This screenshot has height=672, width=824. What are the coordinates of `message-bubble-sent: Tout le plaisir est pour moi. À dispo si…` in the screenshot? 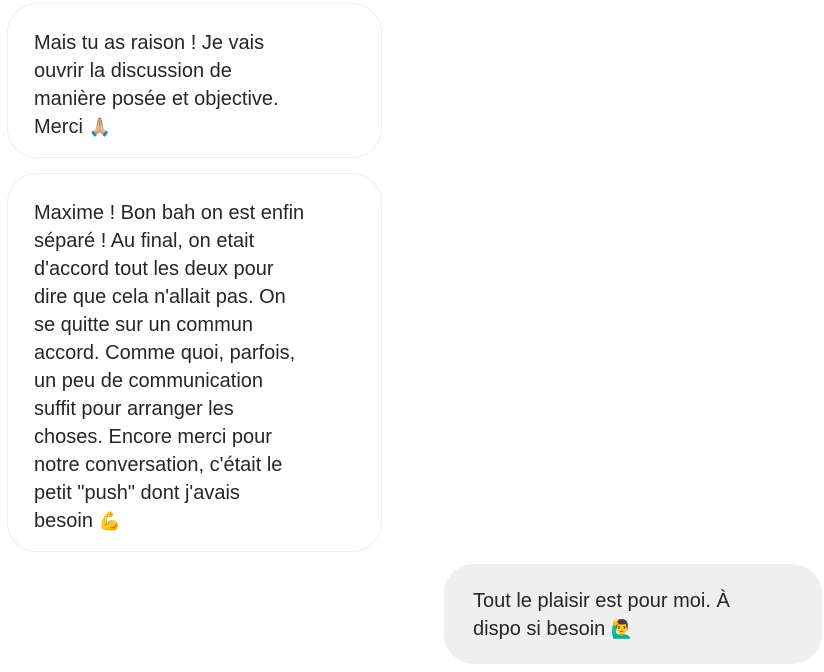 It's located at (633, 614).